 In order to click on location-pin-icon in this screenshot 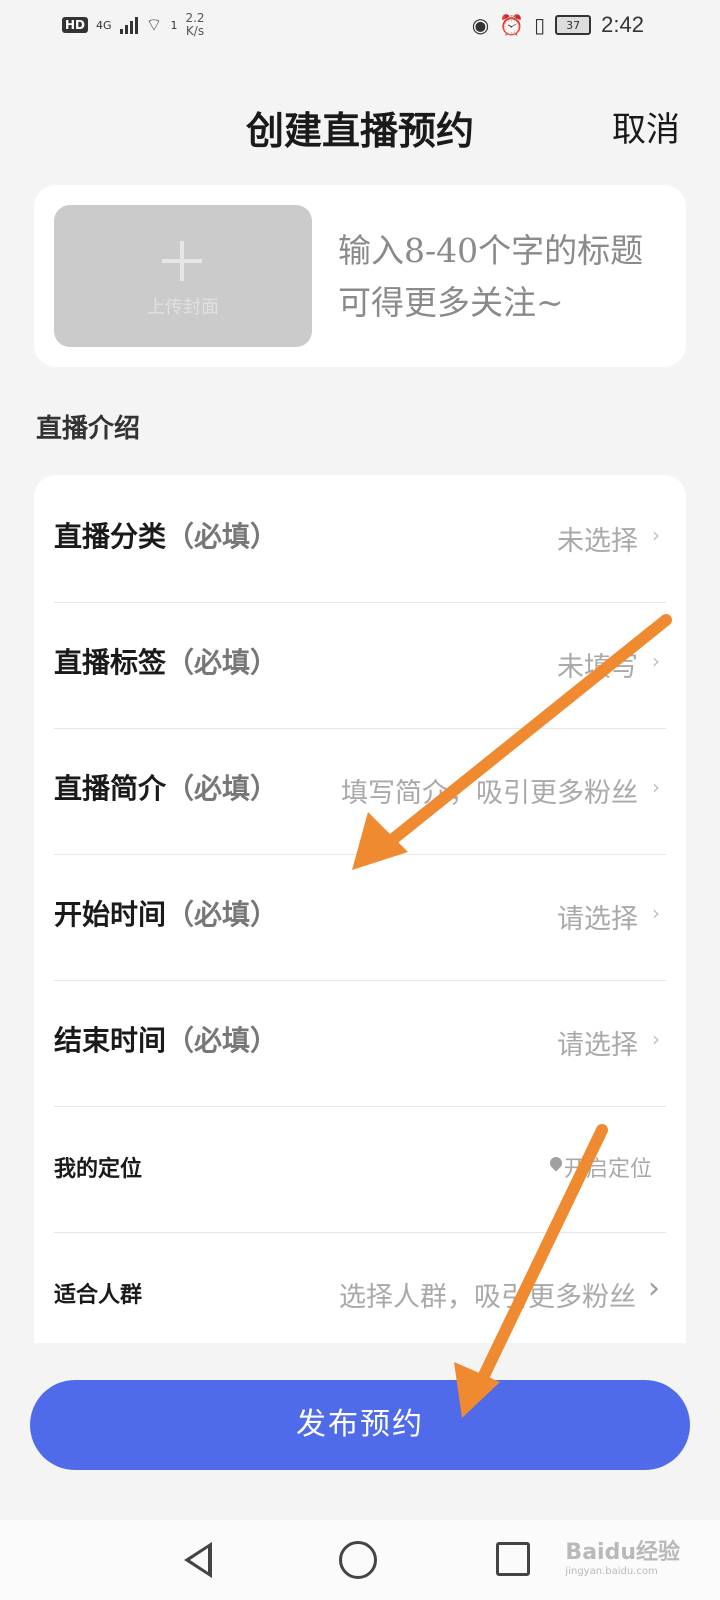, I will do `click(556, 1163)`.